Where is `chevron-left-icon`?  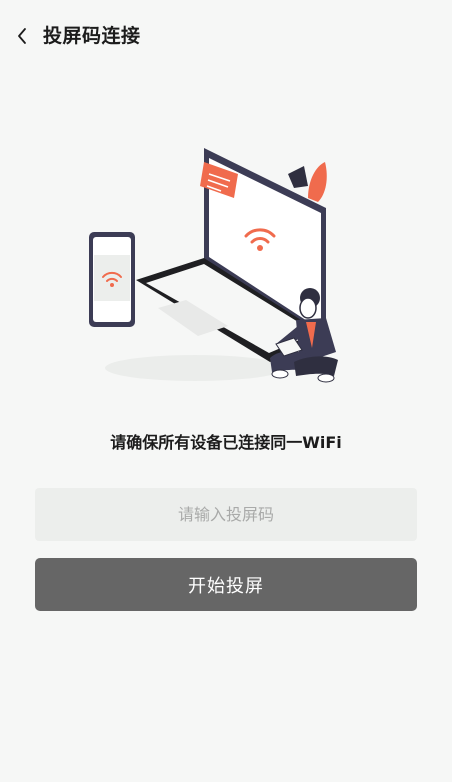
chevron-left-icon is located at coordinates (22, 36).